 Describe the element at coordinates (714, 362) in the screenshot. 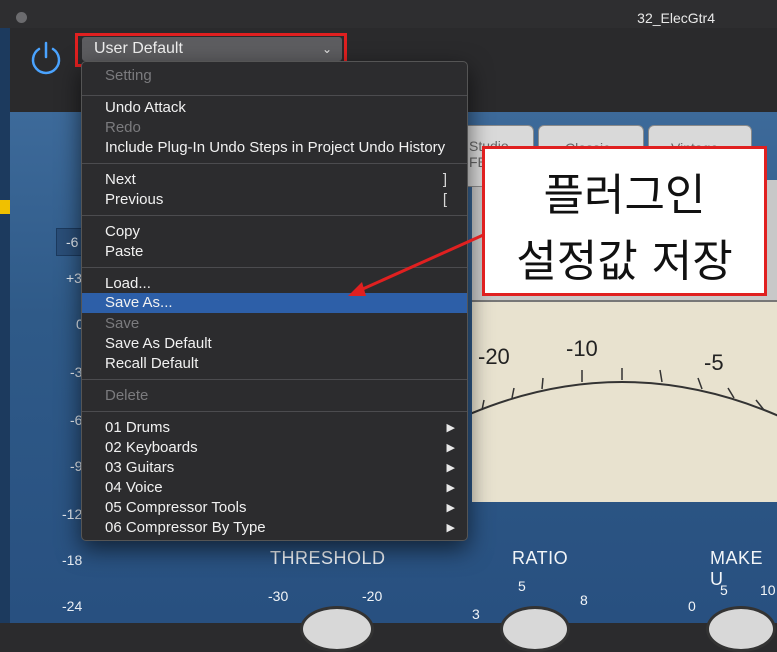

I see `meter-number: -5` at that location.